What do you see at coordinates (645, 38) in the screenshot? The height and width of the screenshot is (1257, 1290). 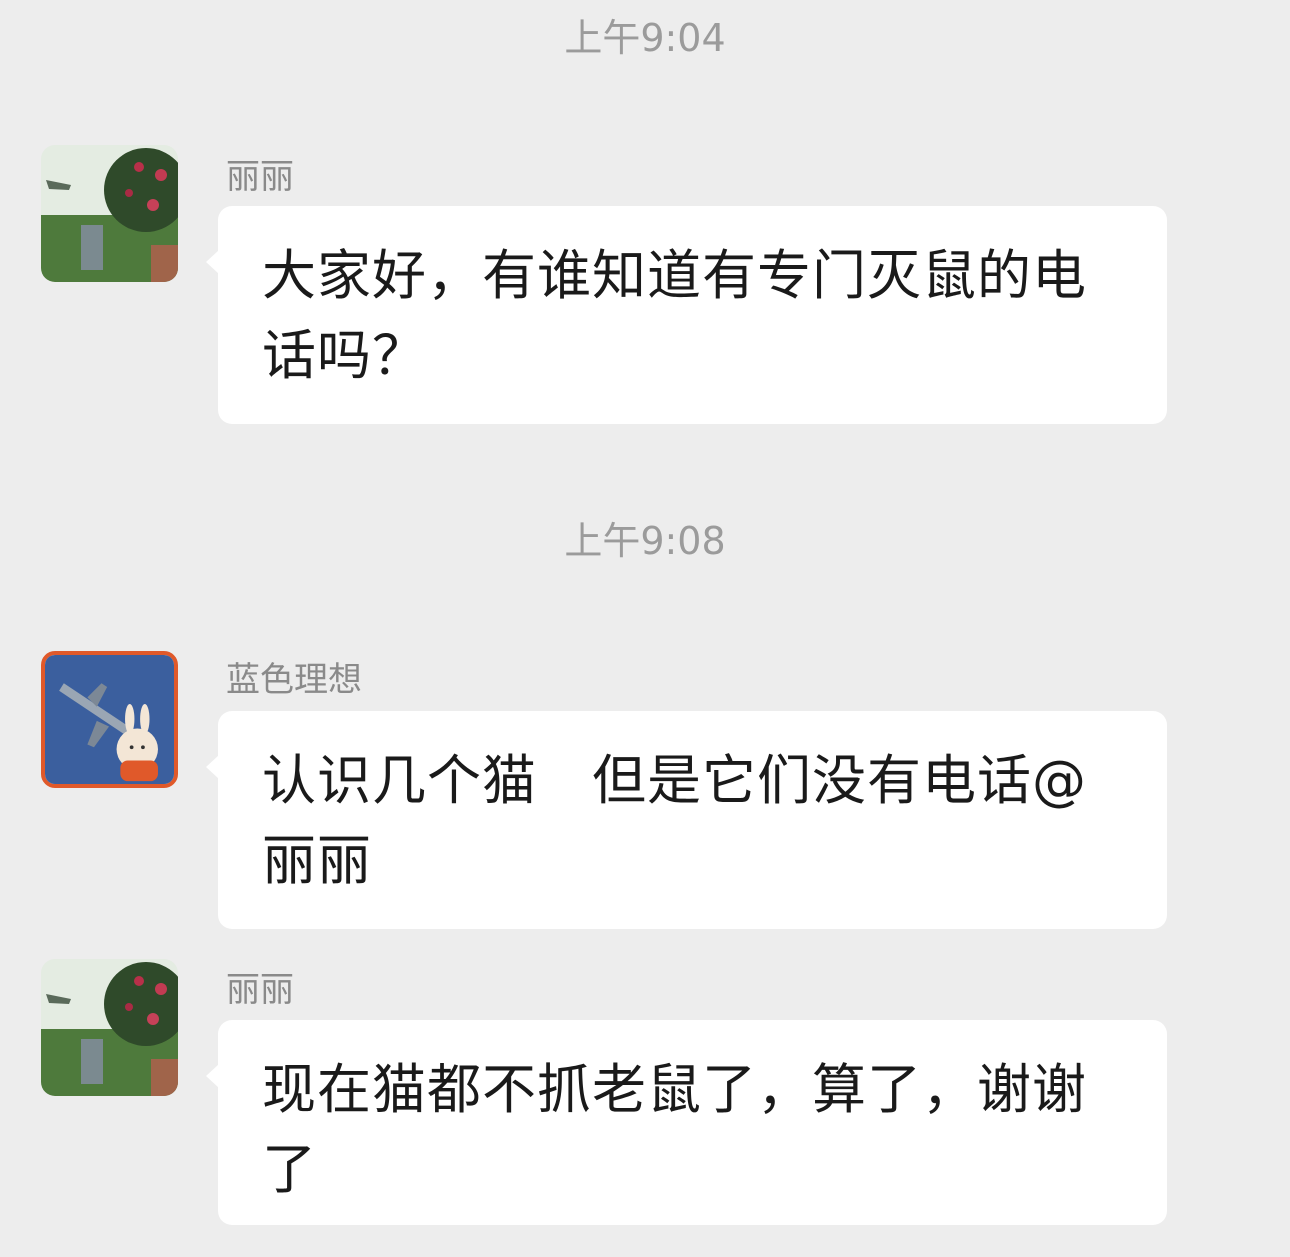 I see `timestamp: 上午9:04` at bounding box center [645, 38].